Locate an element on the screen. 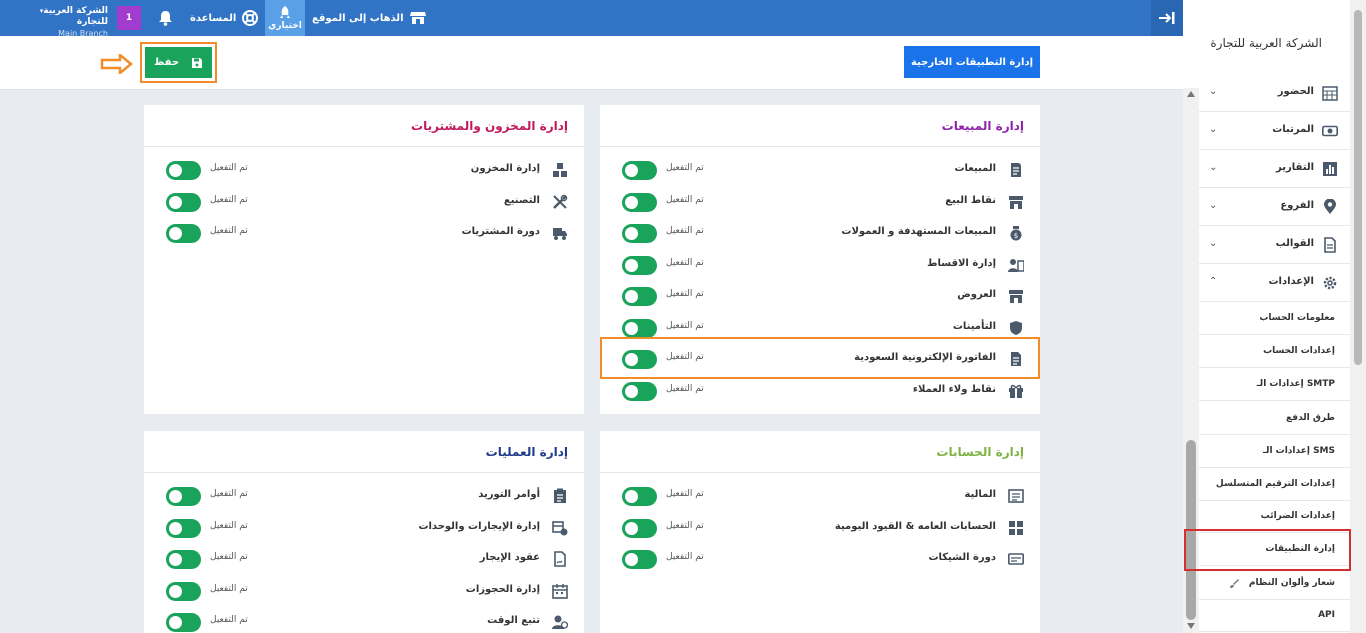  rocket-icon is located at coordinates (285, 11).